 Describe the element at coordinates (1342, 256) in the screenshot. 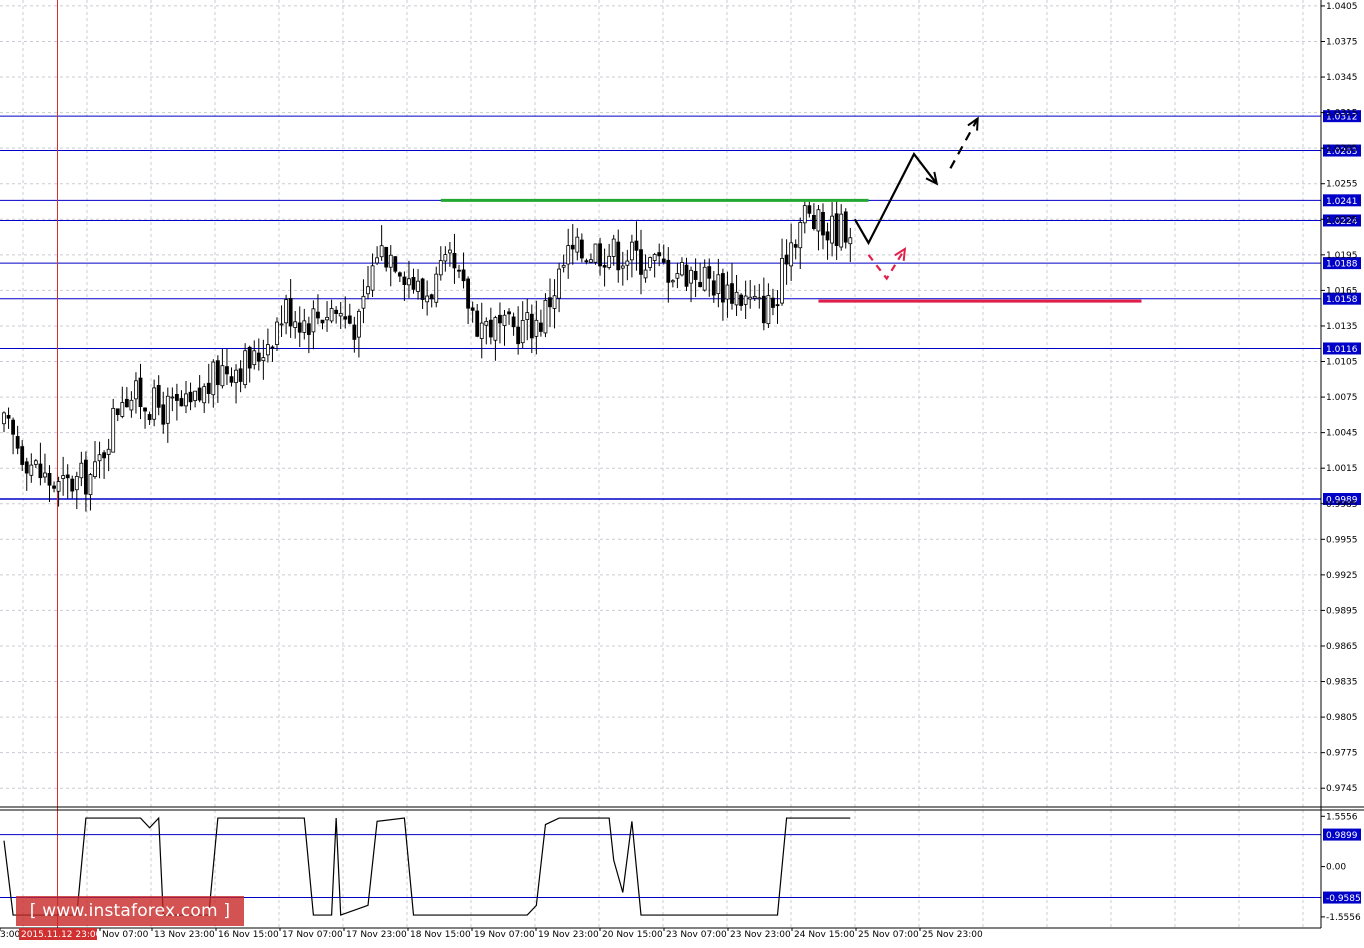

I see `price-tick-label: 1.0195` at that location.